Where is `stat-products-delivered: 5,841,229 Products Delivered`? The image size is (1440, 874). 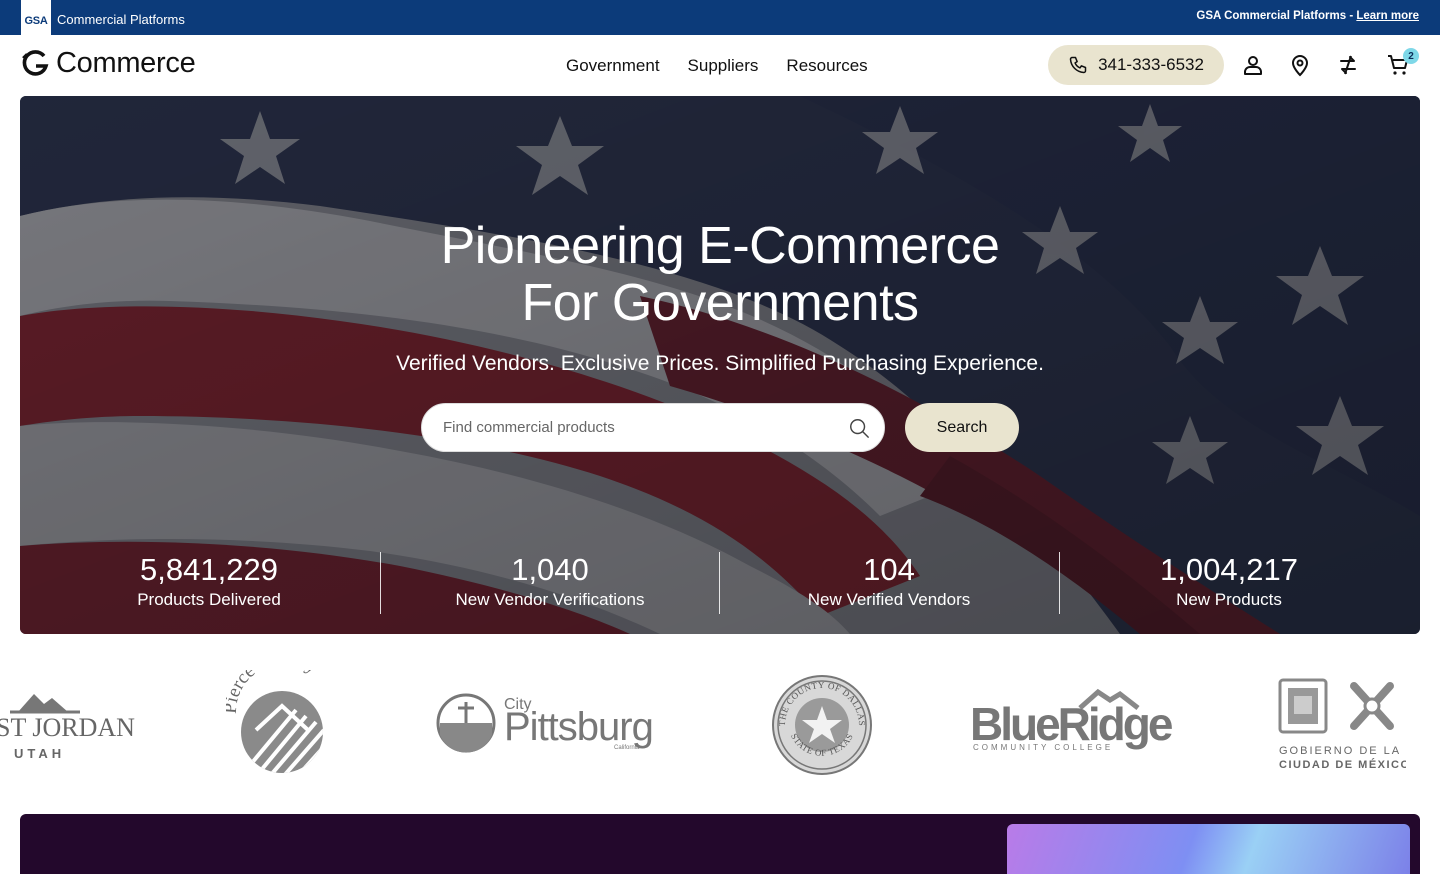 stat-products-delivered: 5,841,229 Products Delivered is located at coordinates (209, 582).